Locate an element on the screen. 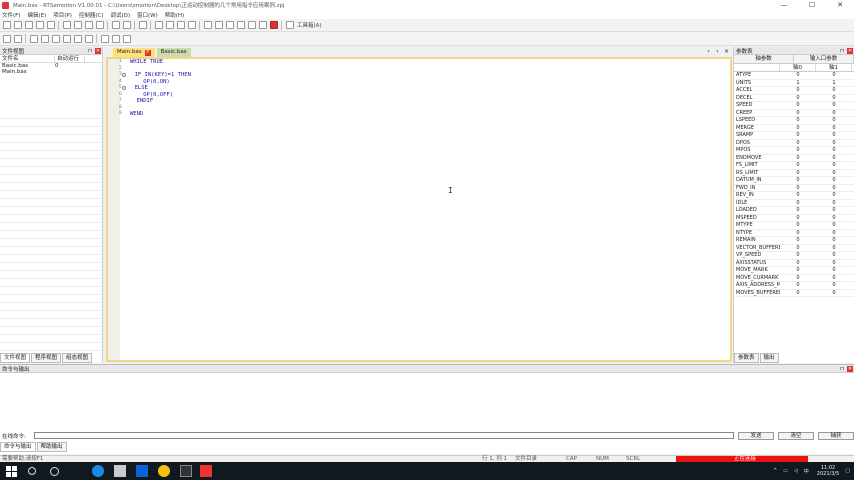 This screenshot has width=854, height=480. toolbox-label: 工具箱(A) is located at coordinates (309, 25).